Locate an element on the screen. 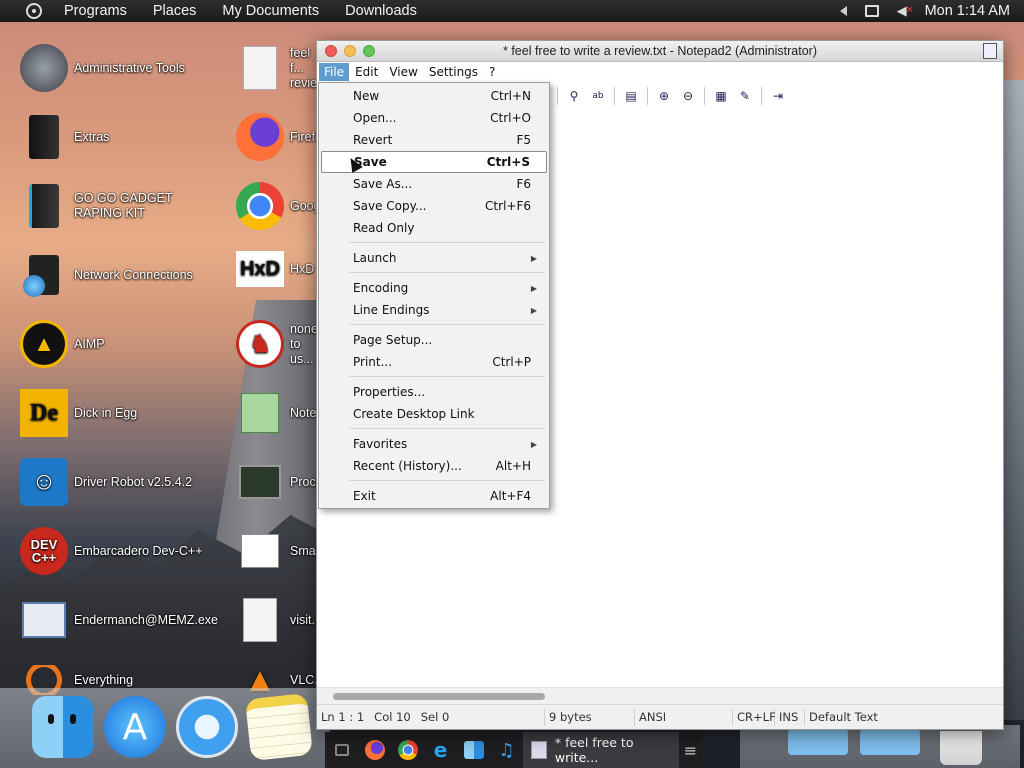 This screenshot has height=768, width=1024. app-icon is located at coordinates (990, 51).